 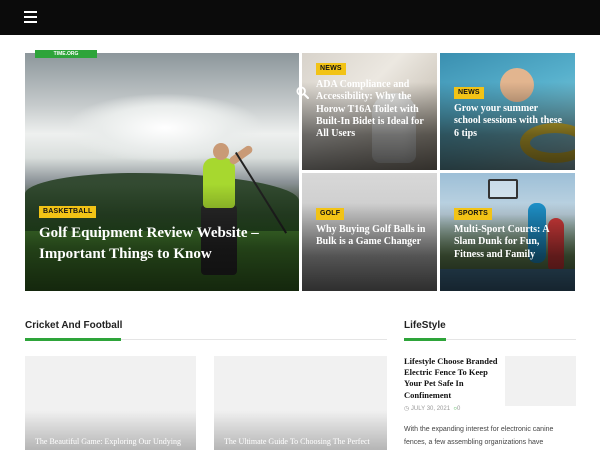 I want to click on hamburger-icon, so click(x=30, y=17).